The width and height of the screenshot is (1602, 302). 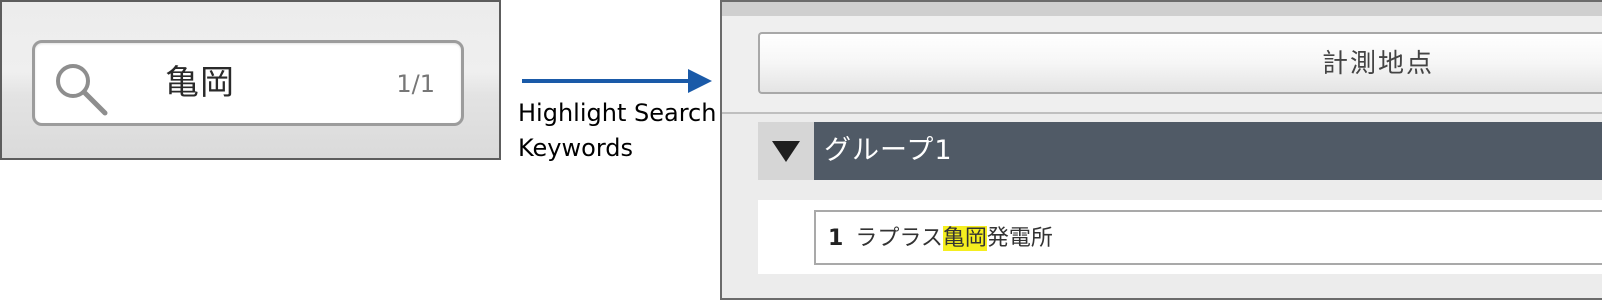 What do you see at coordinates (888, 150) in the screenshot?
I see `group-title: グループ1` at bounding box center [888, 150].